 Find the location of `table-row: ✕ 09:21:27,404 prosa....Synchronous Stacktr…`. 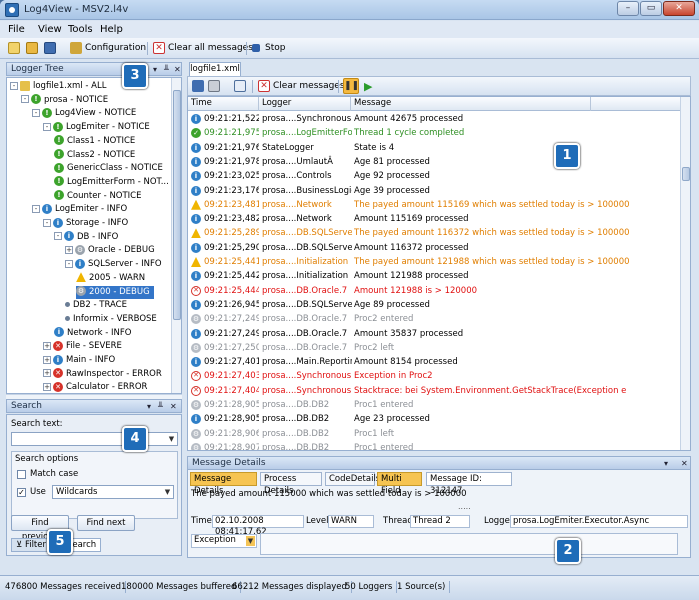

table-row: ✕ 09:21:27,404 prosa....Synchronous Stacktr… is located at coordinates (434, 391).